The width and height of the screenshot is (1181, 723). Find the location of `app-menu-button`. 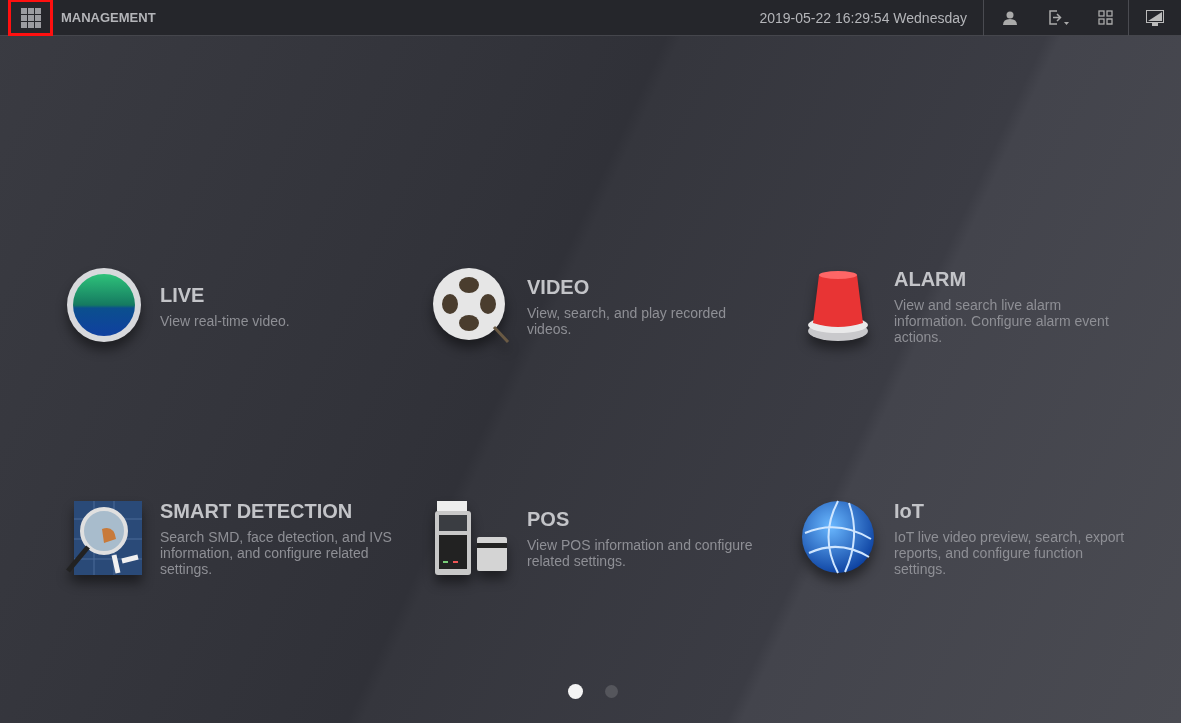

app-menu-button is located at coordinates (30, 18).